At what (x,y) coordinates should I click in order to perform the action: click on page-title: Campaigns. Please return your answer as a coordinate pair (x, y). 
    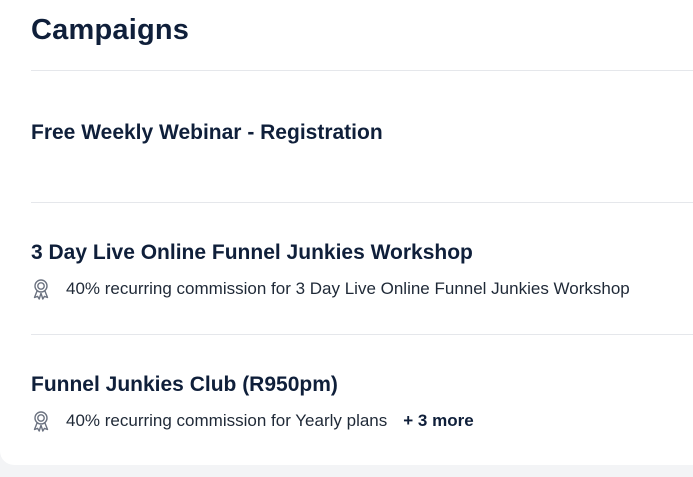
    Looking at the image, I should click on (110, 30).